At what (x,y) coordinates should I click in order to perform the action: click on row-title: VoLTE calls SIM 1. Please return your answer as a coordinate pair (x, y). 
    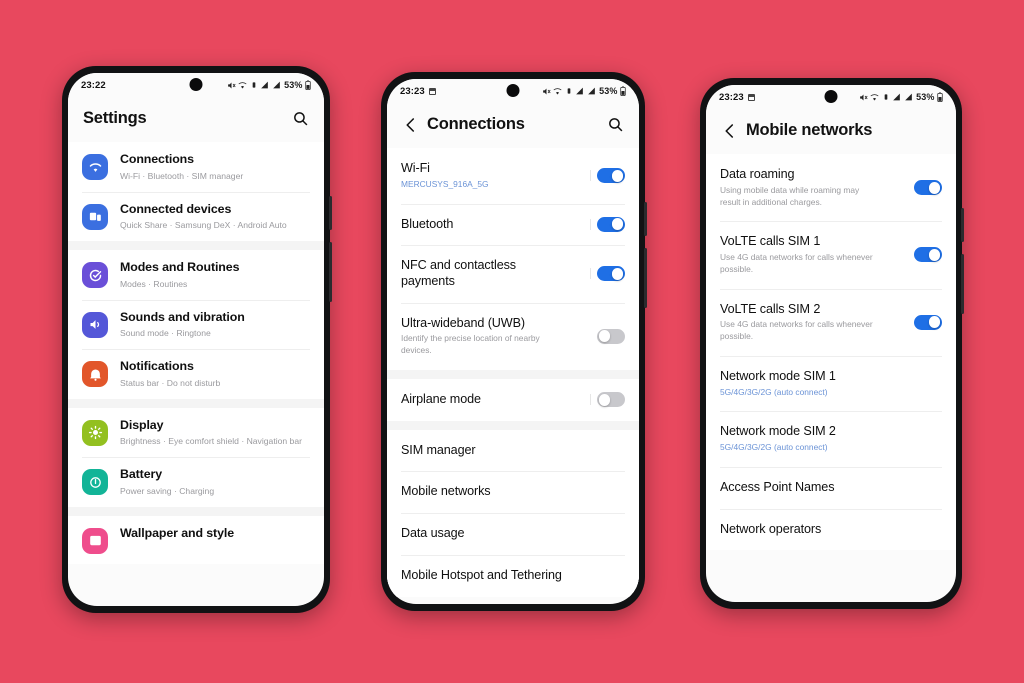
    Looking at the image, I should click on (770, 241).